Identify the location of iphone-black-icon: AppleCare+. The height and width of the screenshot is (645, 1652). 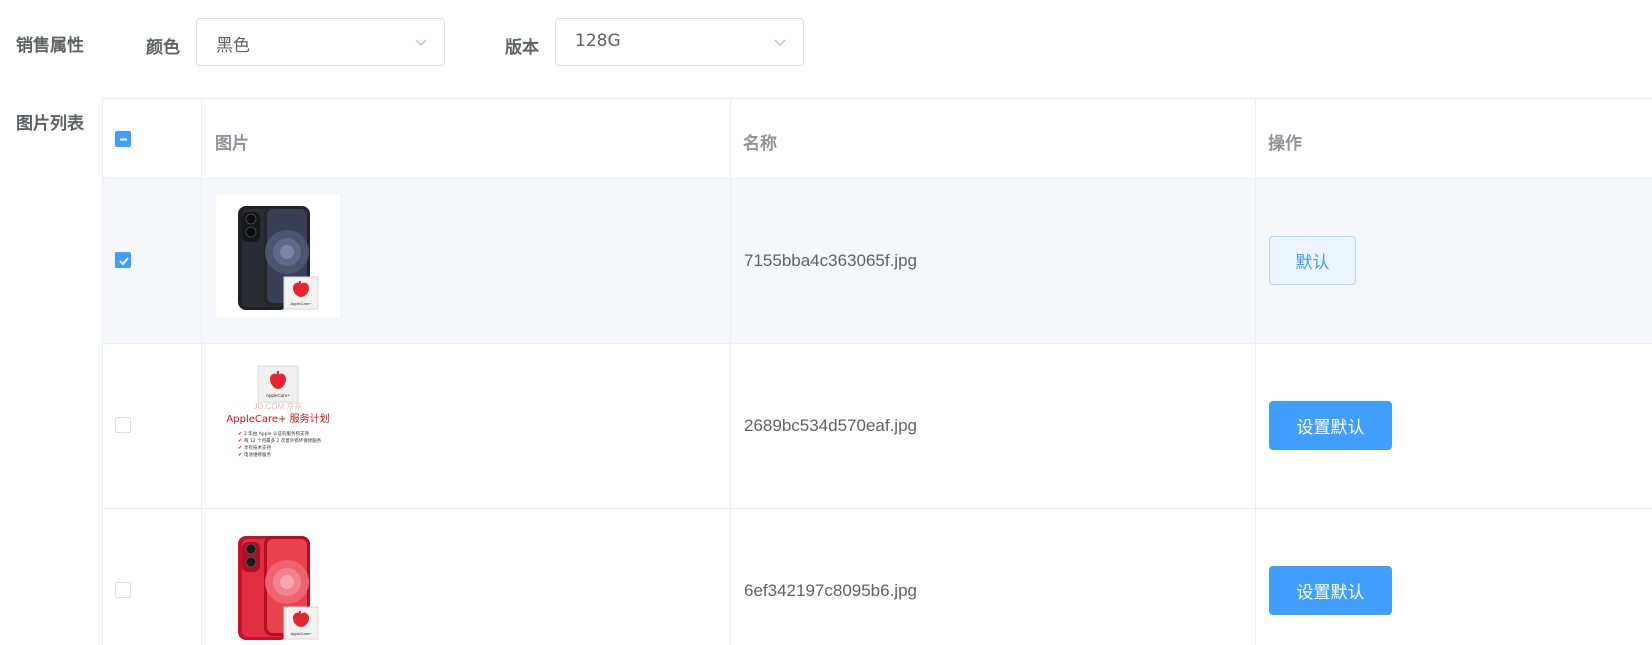
(278, 256).